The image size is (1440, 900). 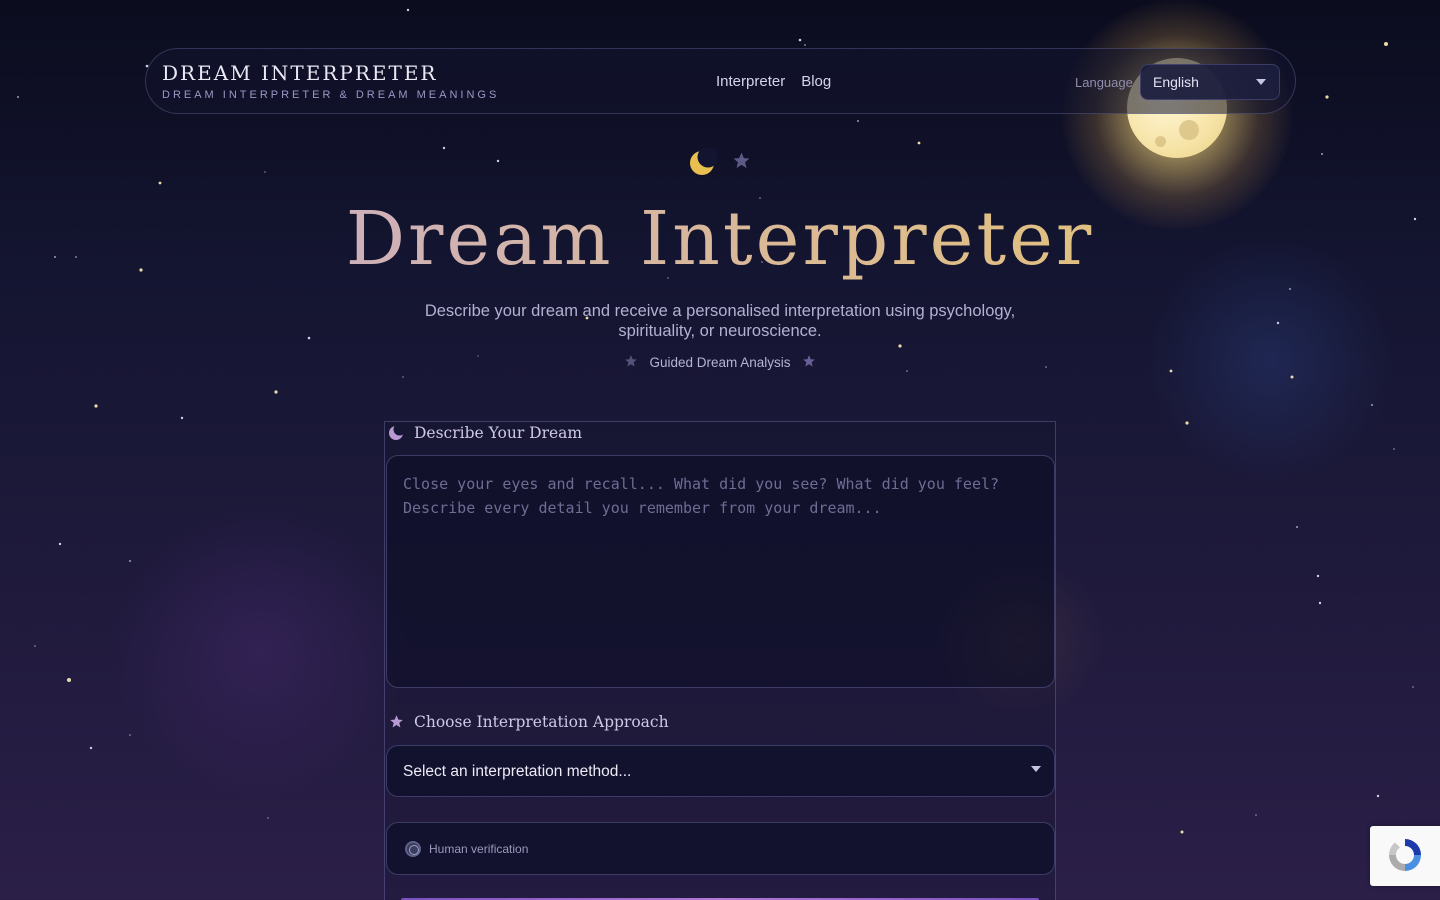 What do you see at coordinates (1176, 82) in the screenshot?
I see `language-selected-value: English` at bounding box center [1176, 82].